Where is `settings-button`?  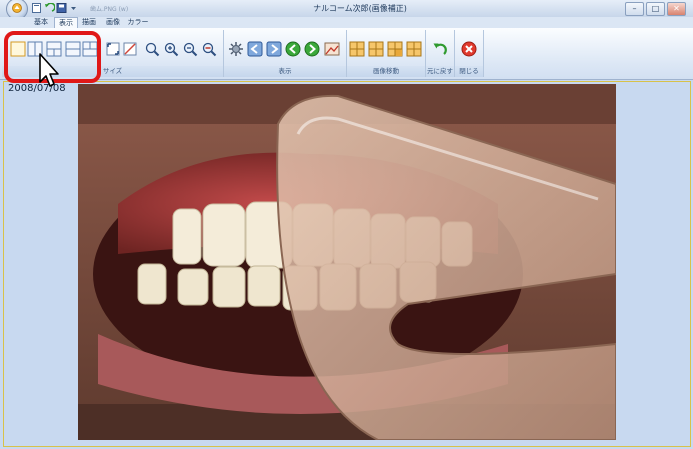 settings-button is located at coordinates (236, 49).